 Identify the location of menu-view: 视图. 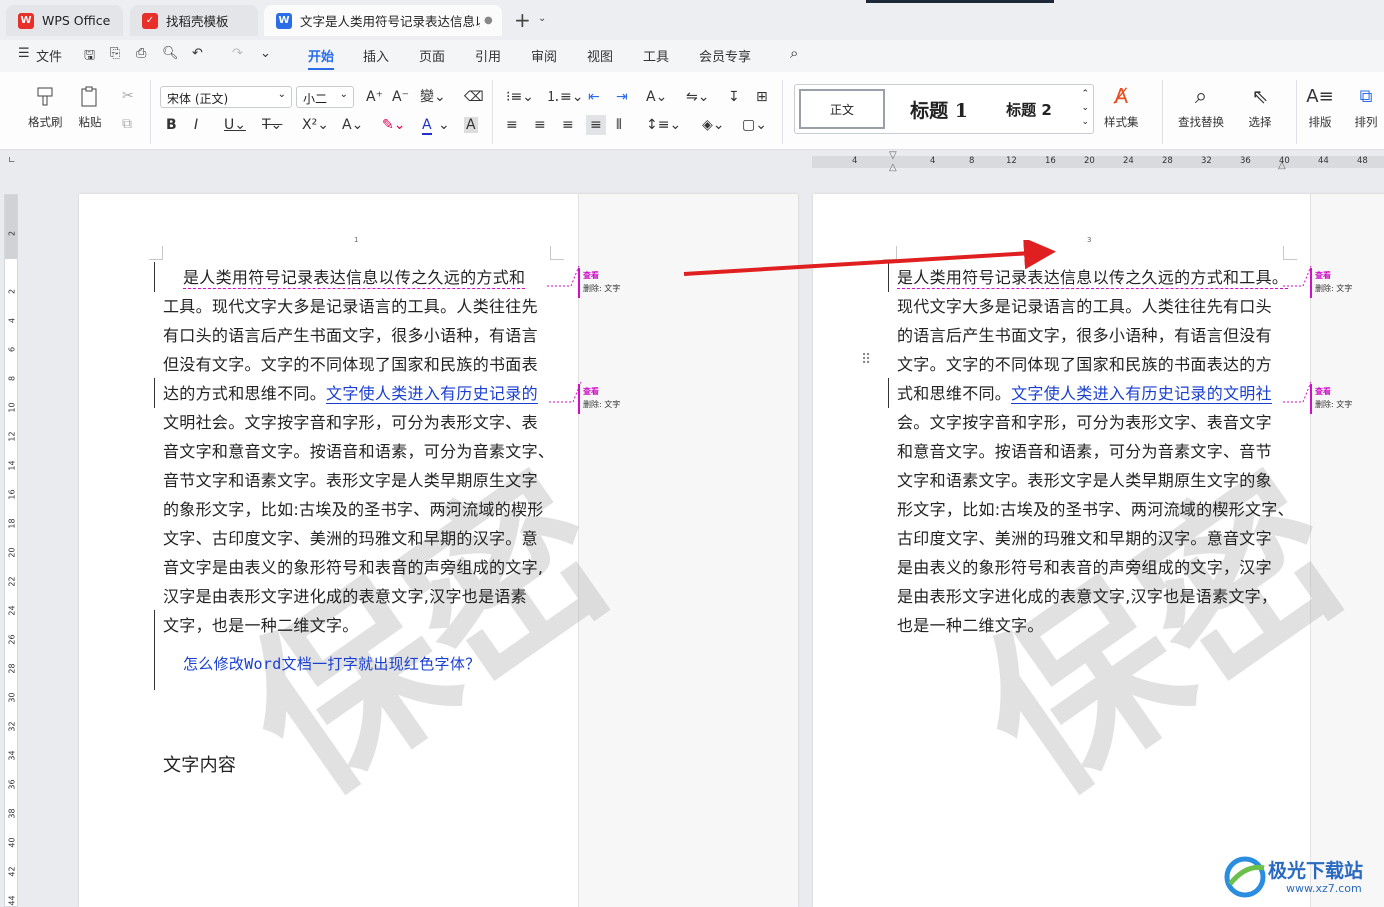
(600, 55).